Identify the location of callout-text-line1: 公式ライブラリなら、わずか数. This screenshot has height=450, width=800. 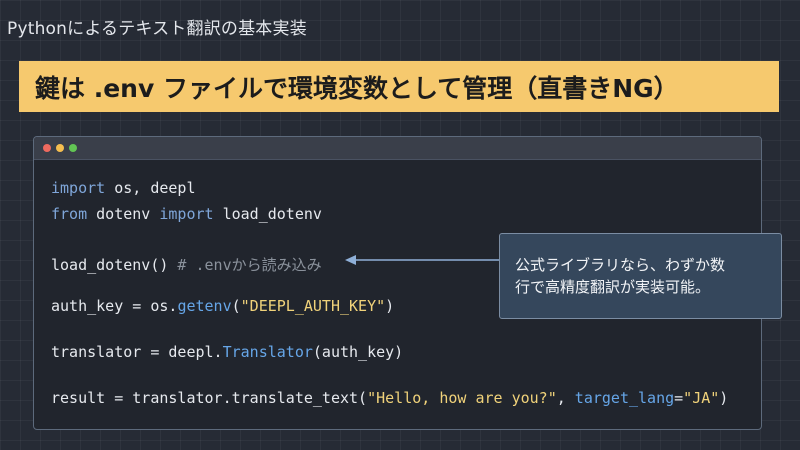
(620, 265).